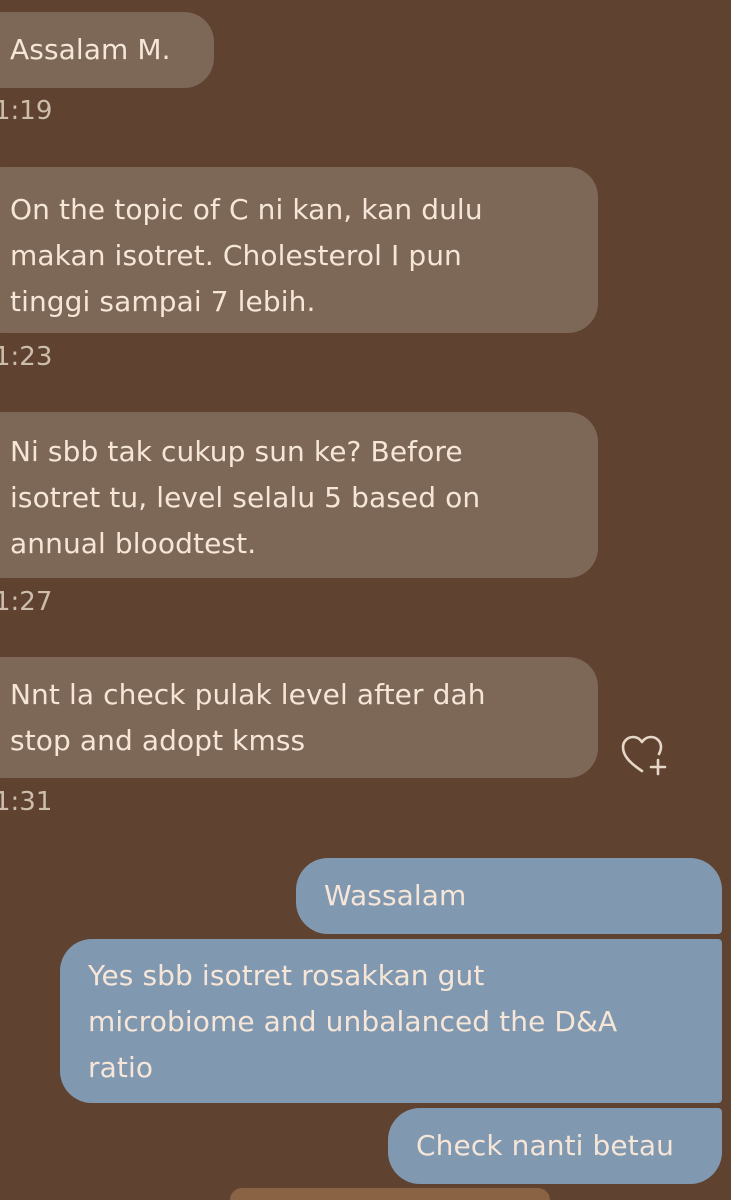 The height and width of the screenshot is (1200, 731). I want to click on message-timestamp: 1:27, so click(26, 602).